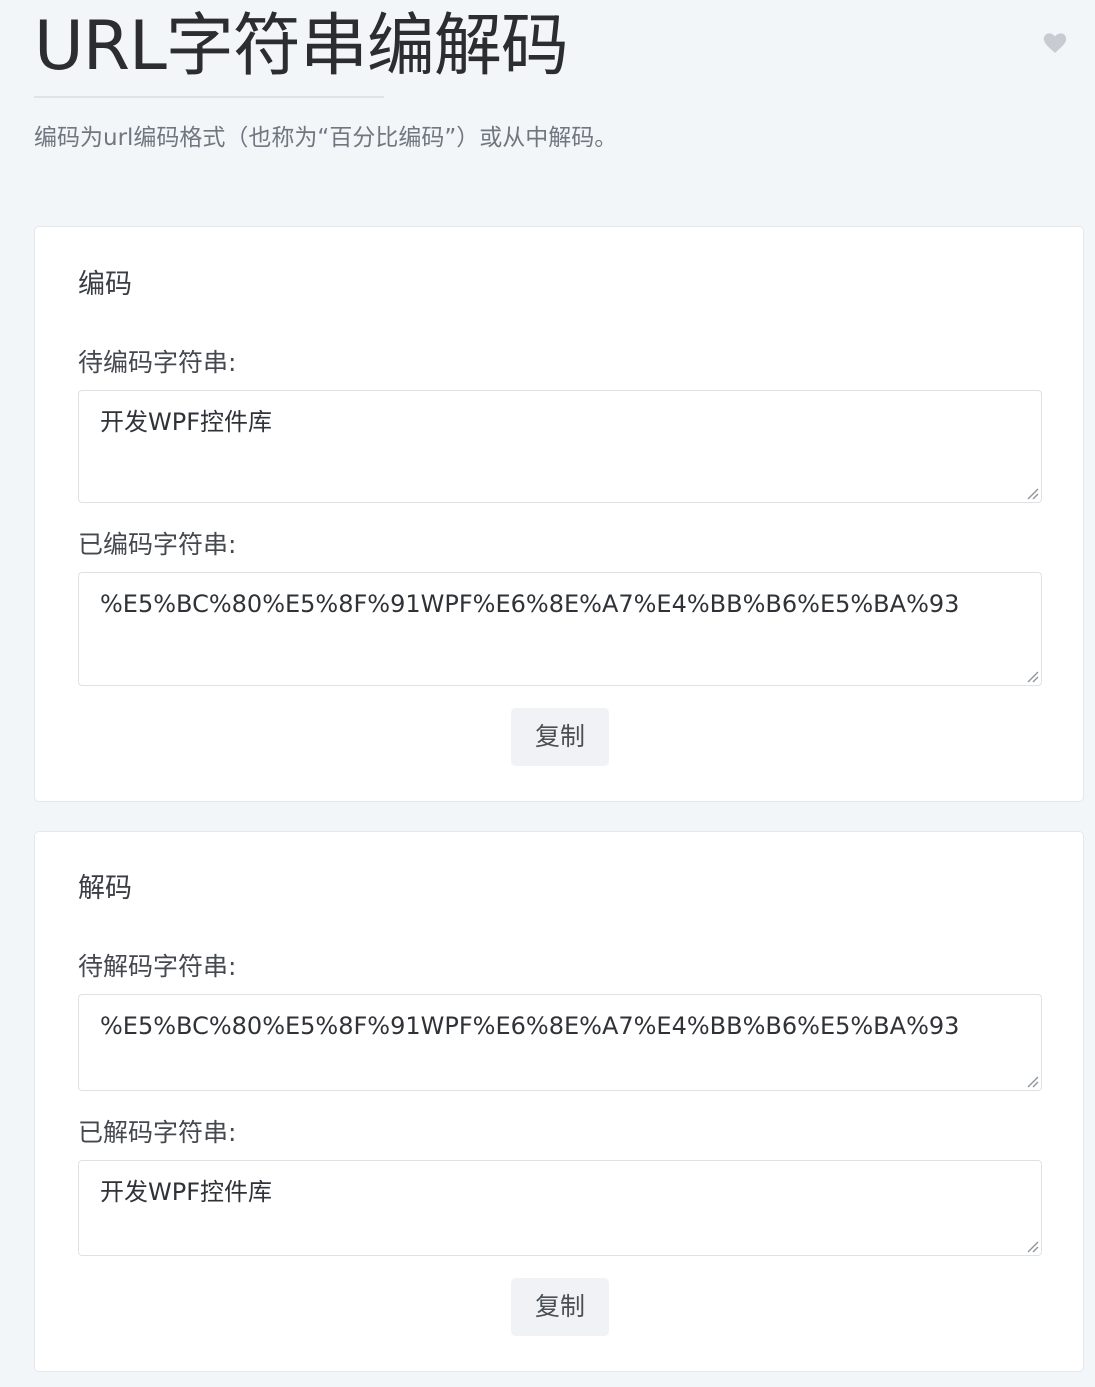 The height and width of the screenshot is (1387, 1095). What do you see at coordinates (560, 737) in the screenshot?
I see `encode-copy-button: 复制` at bounding box center [560, 737].